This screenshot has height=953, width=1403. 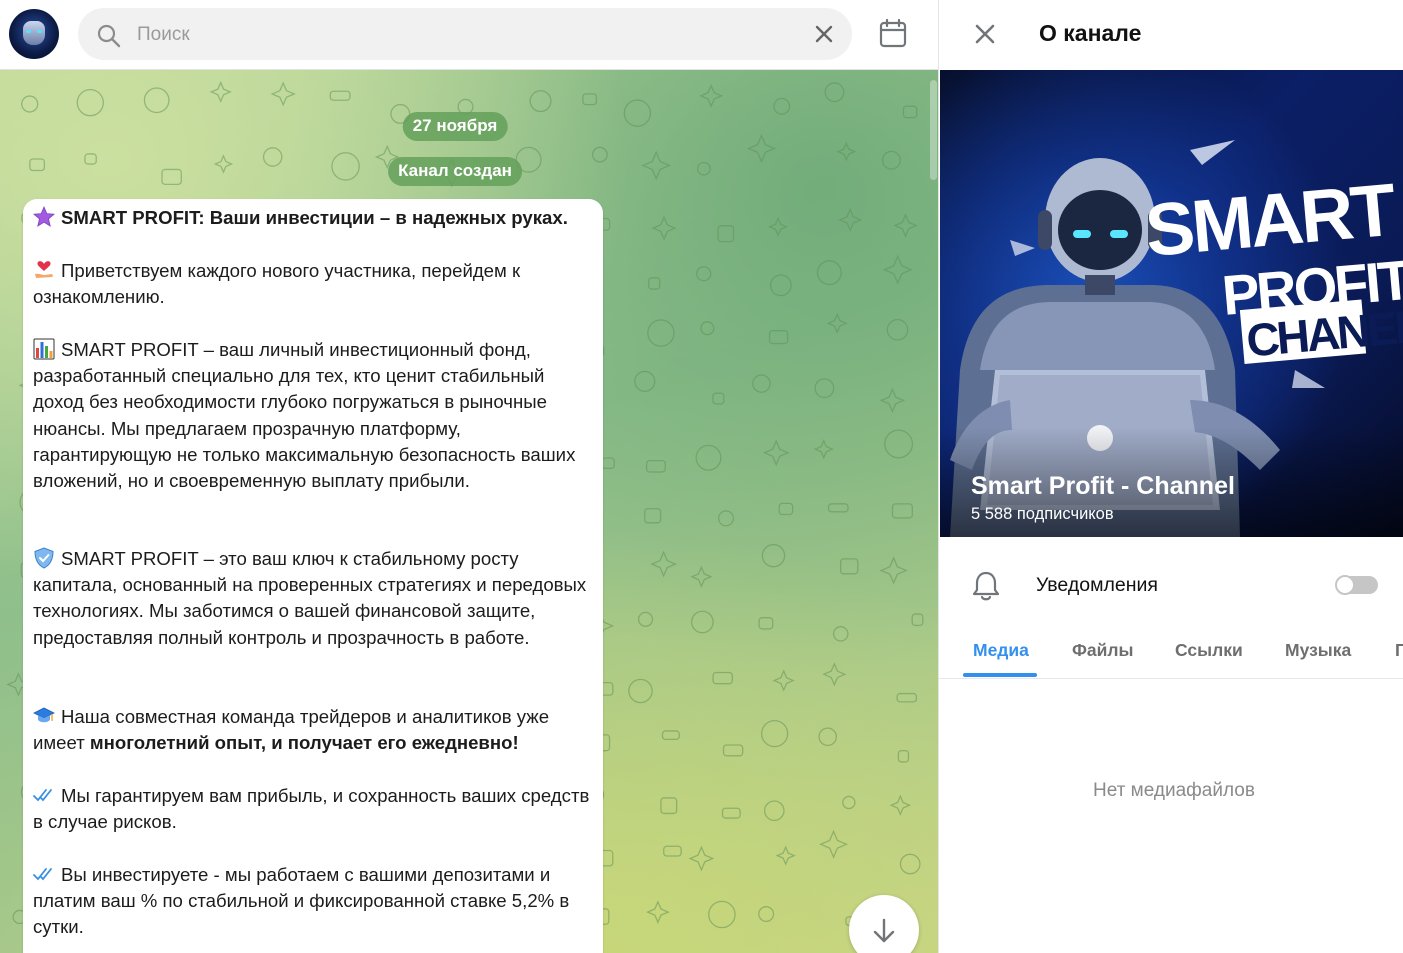 I want to click on notifications-row: Уведомления, so click(x=1171, y=586).